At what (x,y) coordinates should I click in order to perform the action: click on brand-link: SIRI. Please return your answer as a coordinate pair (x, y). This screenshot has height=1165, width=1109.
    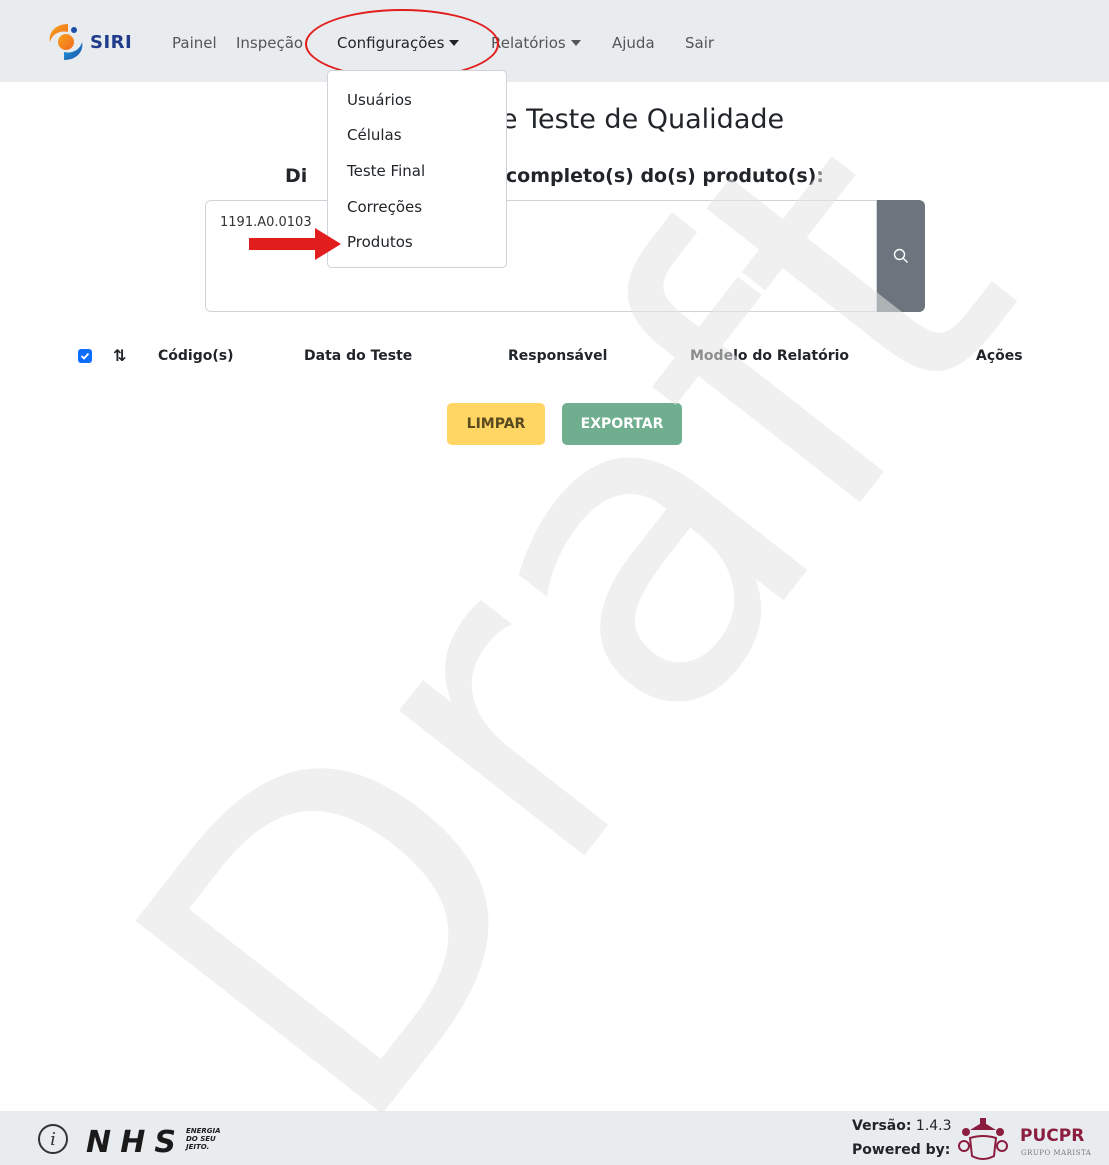
    Looking at the image, I should click on (88, 42).